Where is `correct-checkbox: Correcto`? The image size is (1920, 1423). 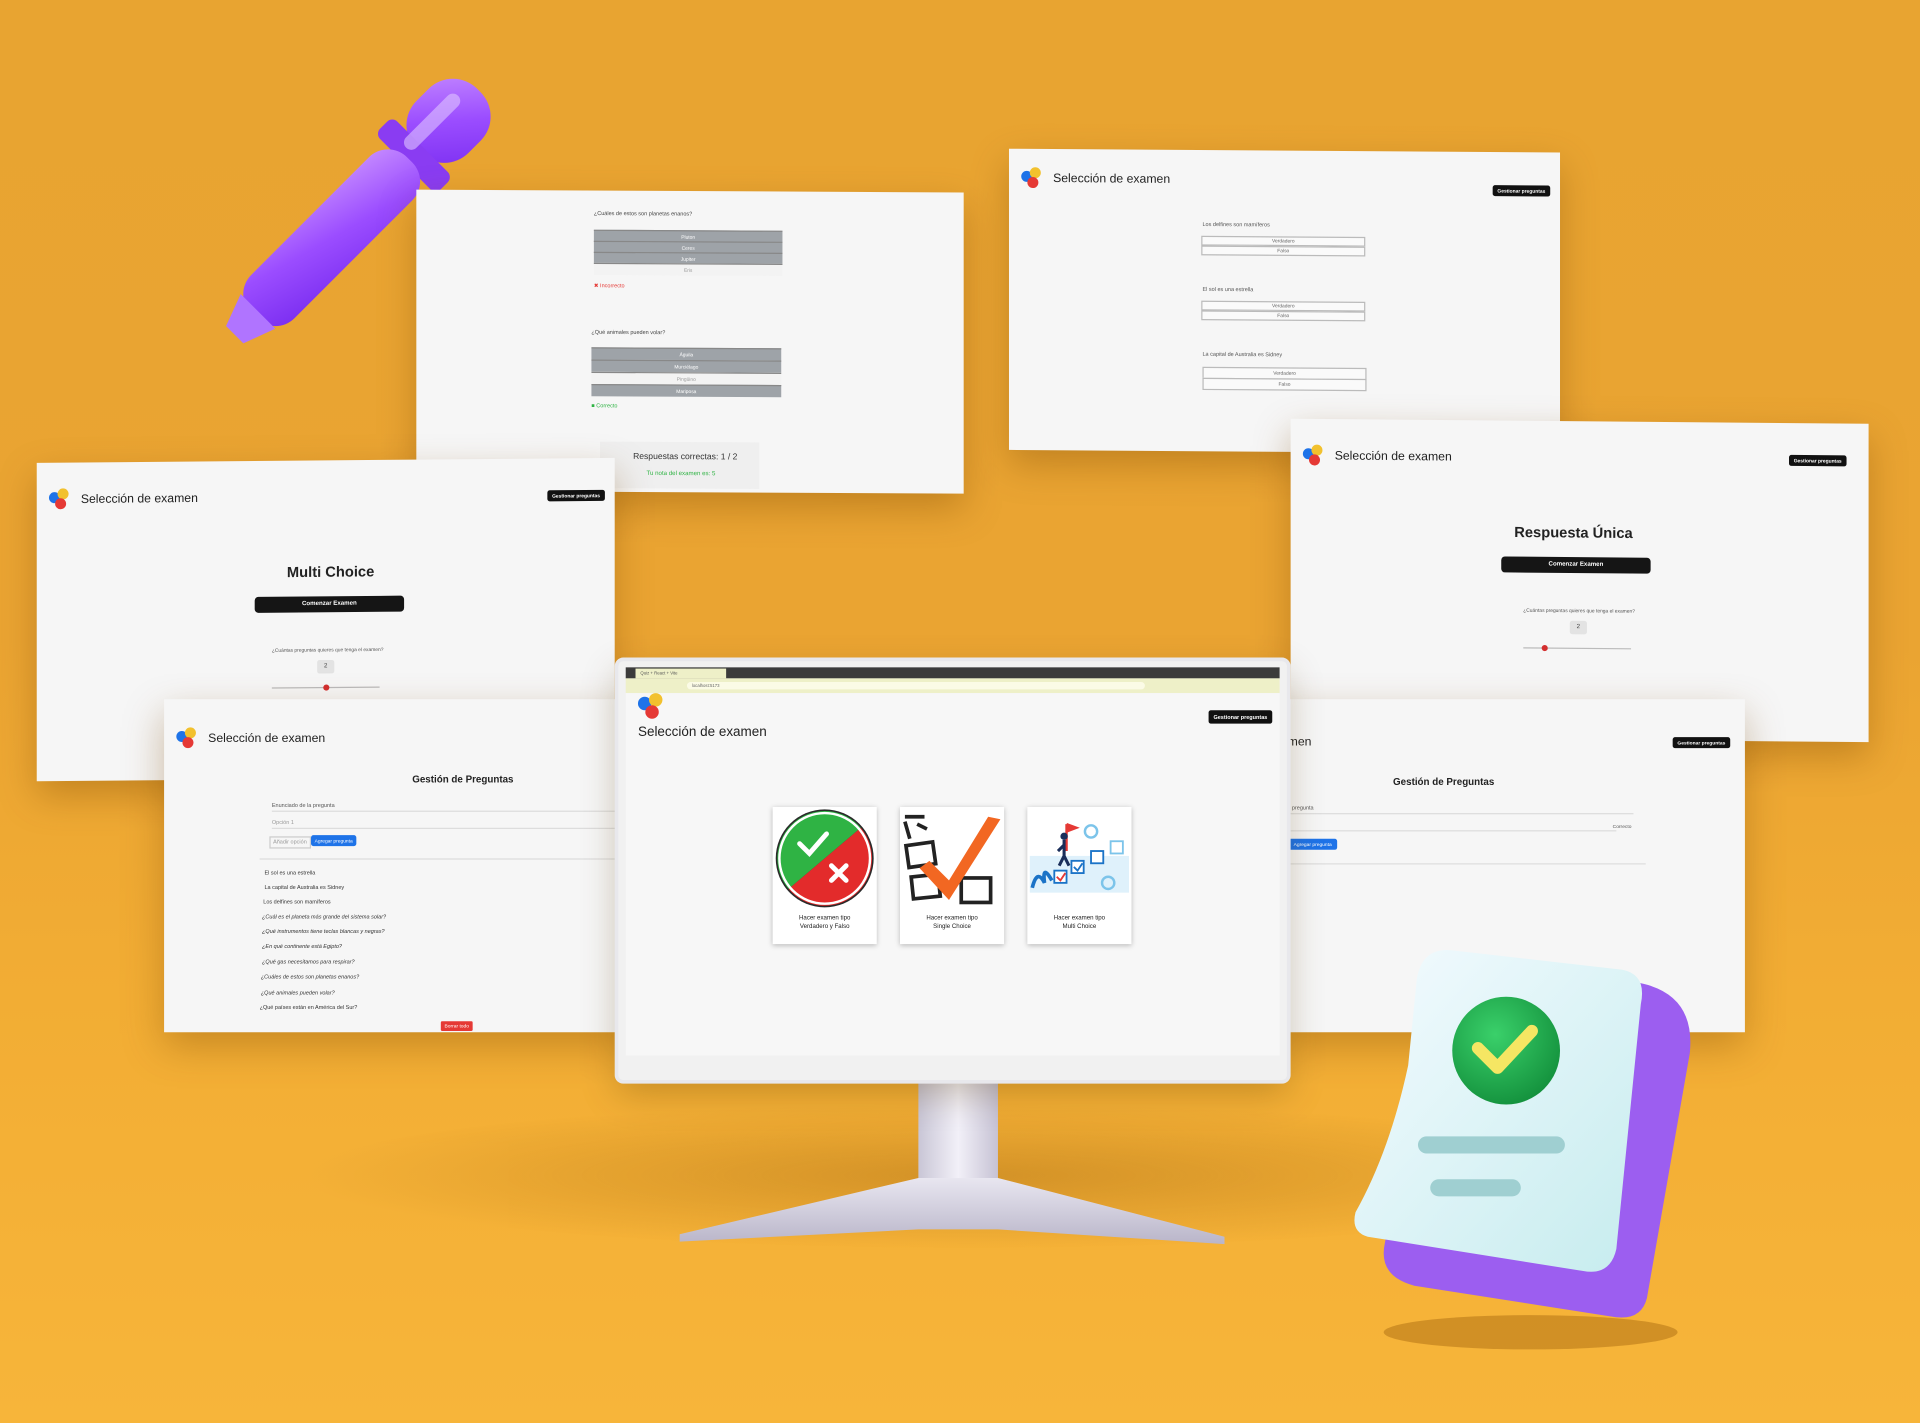 correct-checkbox: Correcto is located at coordinates (1622, 826).